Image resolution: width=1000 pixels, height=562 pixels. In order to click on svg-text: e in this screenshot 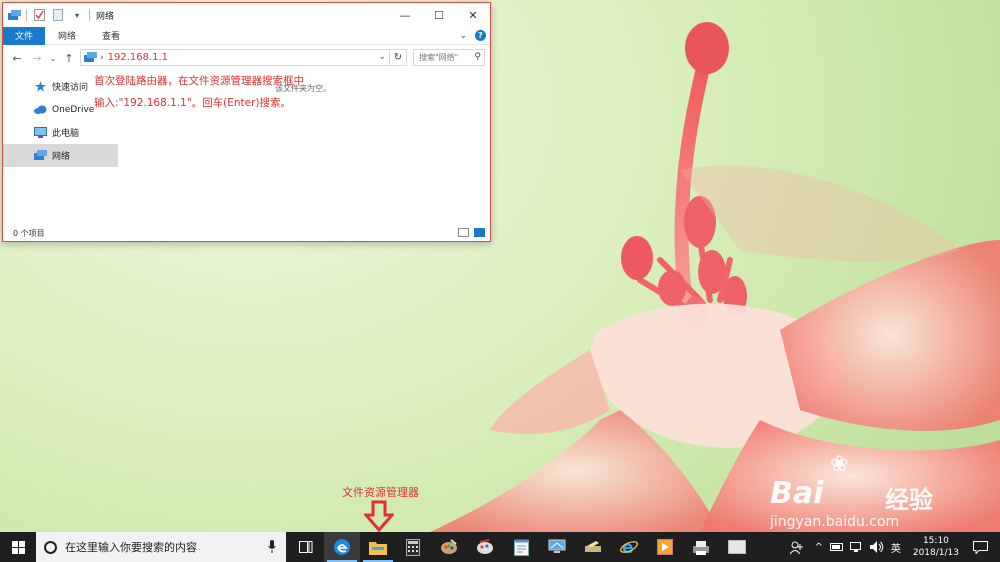, I will do `click(628, 547)`.